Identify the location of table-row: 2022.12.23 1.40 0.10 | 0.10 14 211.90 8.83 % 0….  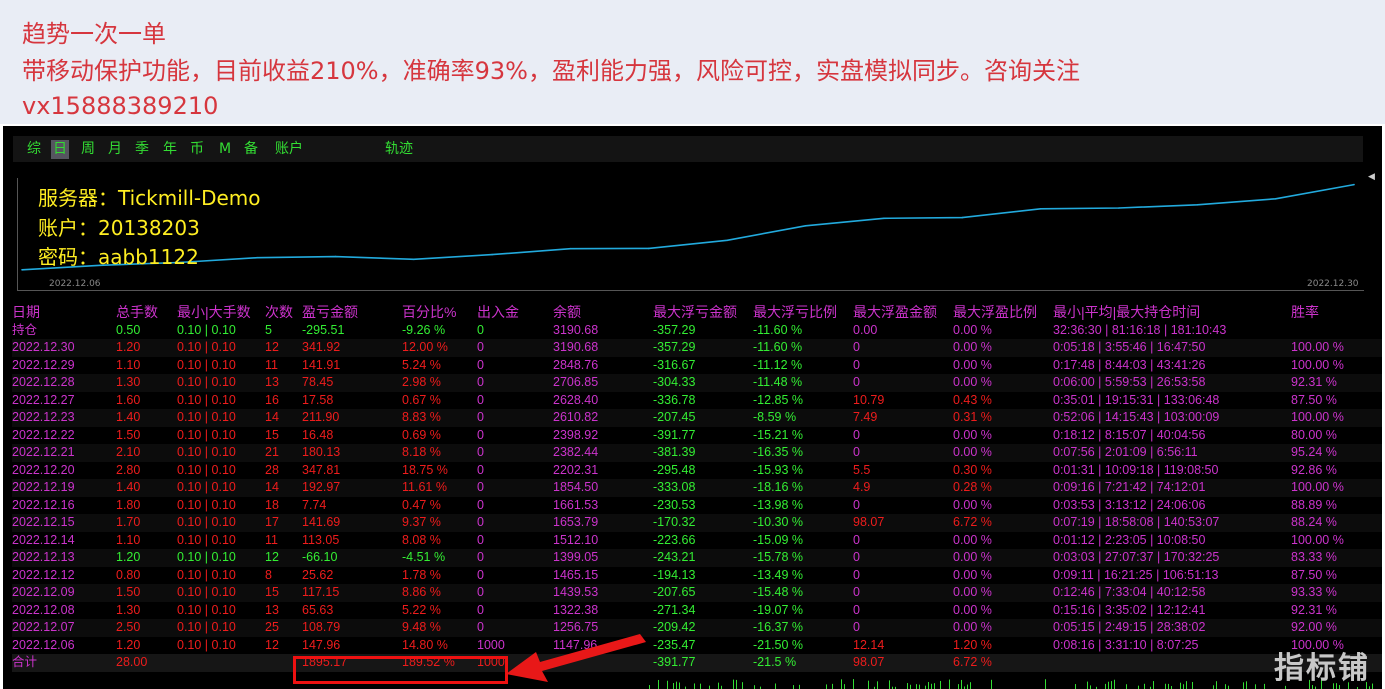
(697, 418).